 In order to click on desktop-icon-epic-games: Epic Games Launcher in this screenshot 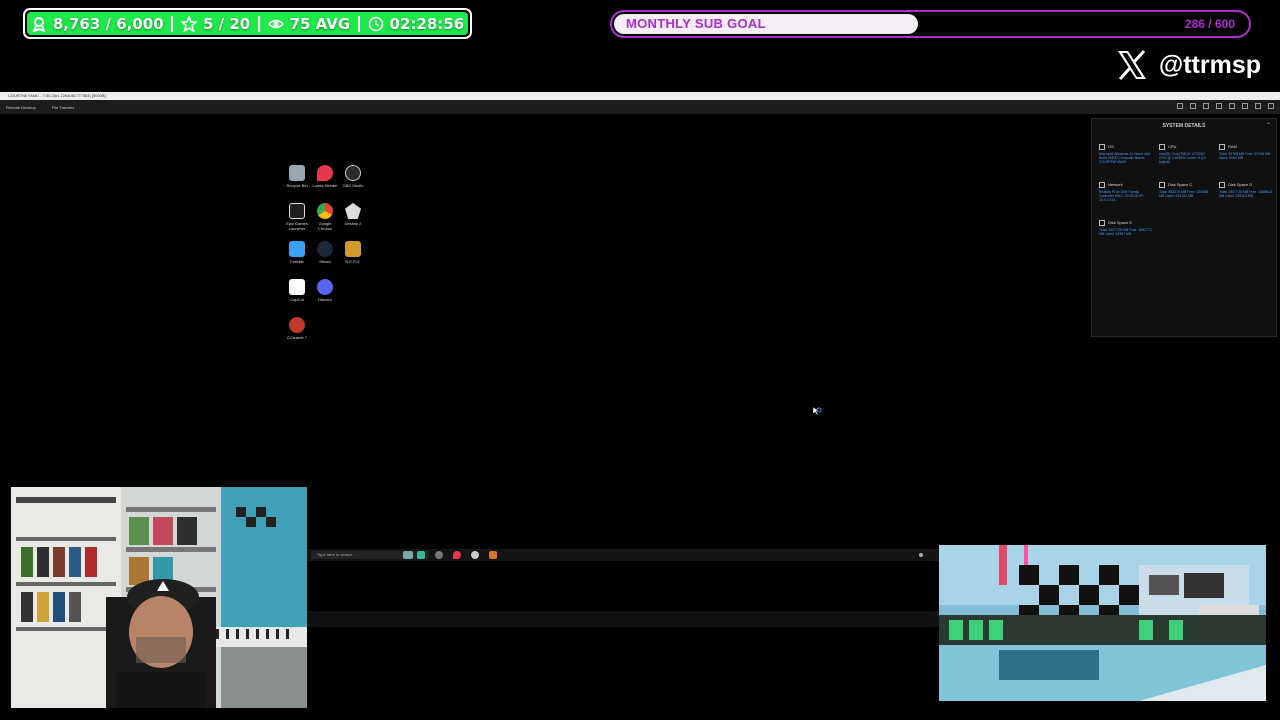, I will do `click(297, 217)`.